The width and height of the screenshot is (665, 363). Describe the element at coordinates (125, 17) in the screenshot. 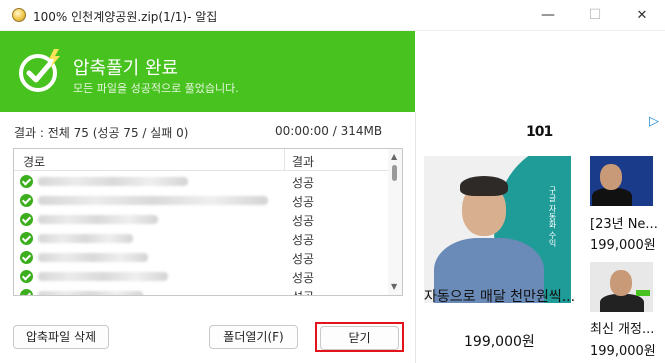

I see `window-title: 100% 인천계양공원.zip(1/1)- 알집` at that location.